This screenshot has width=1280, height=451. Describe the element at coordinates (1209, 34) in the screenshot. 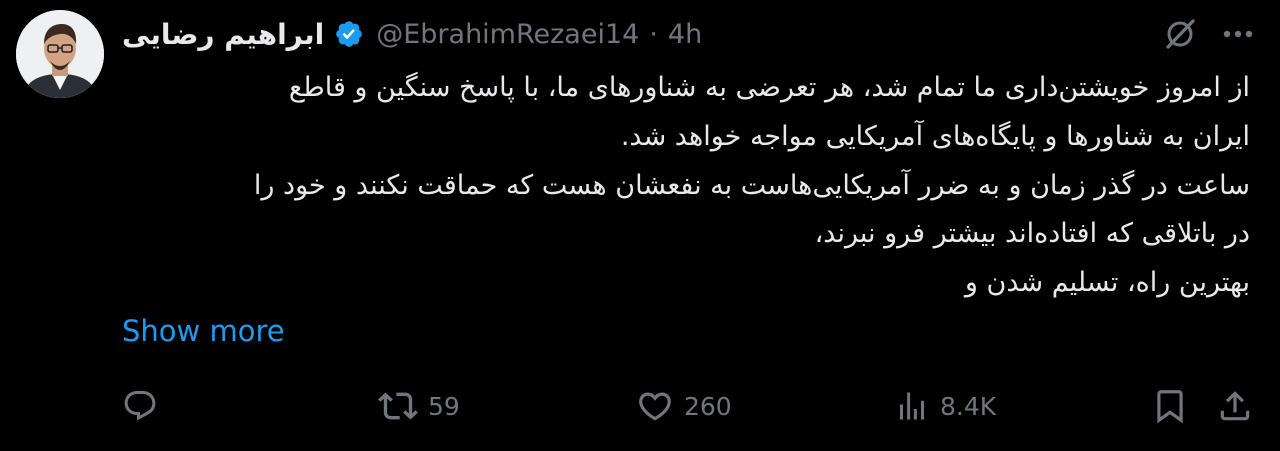

I see `tweet-top-actions` at that location.